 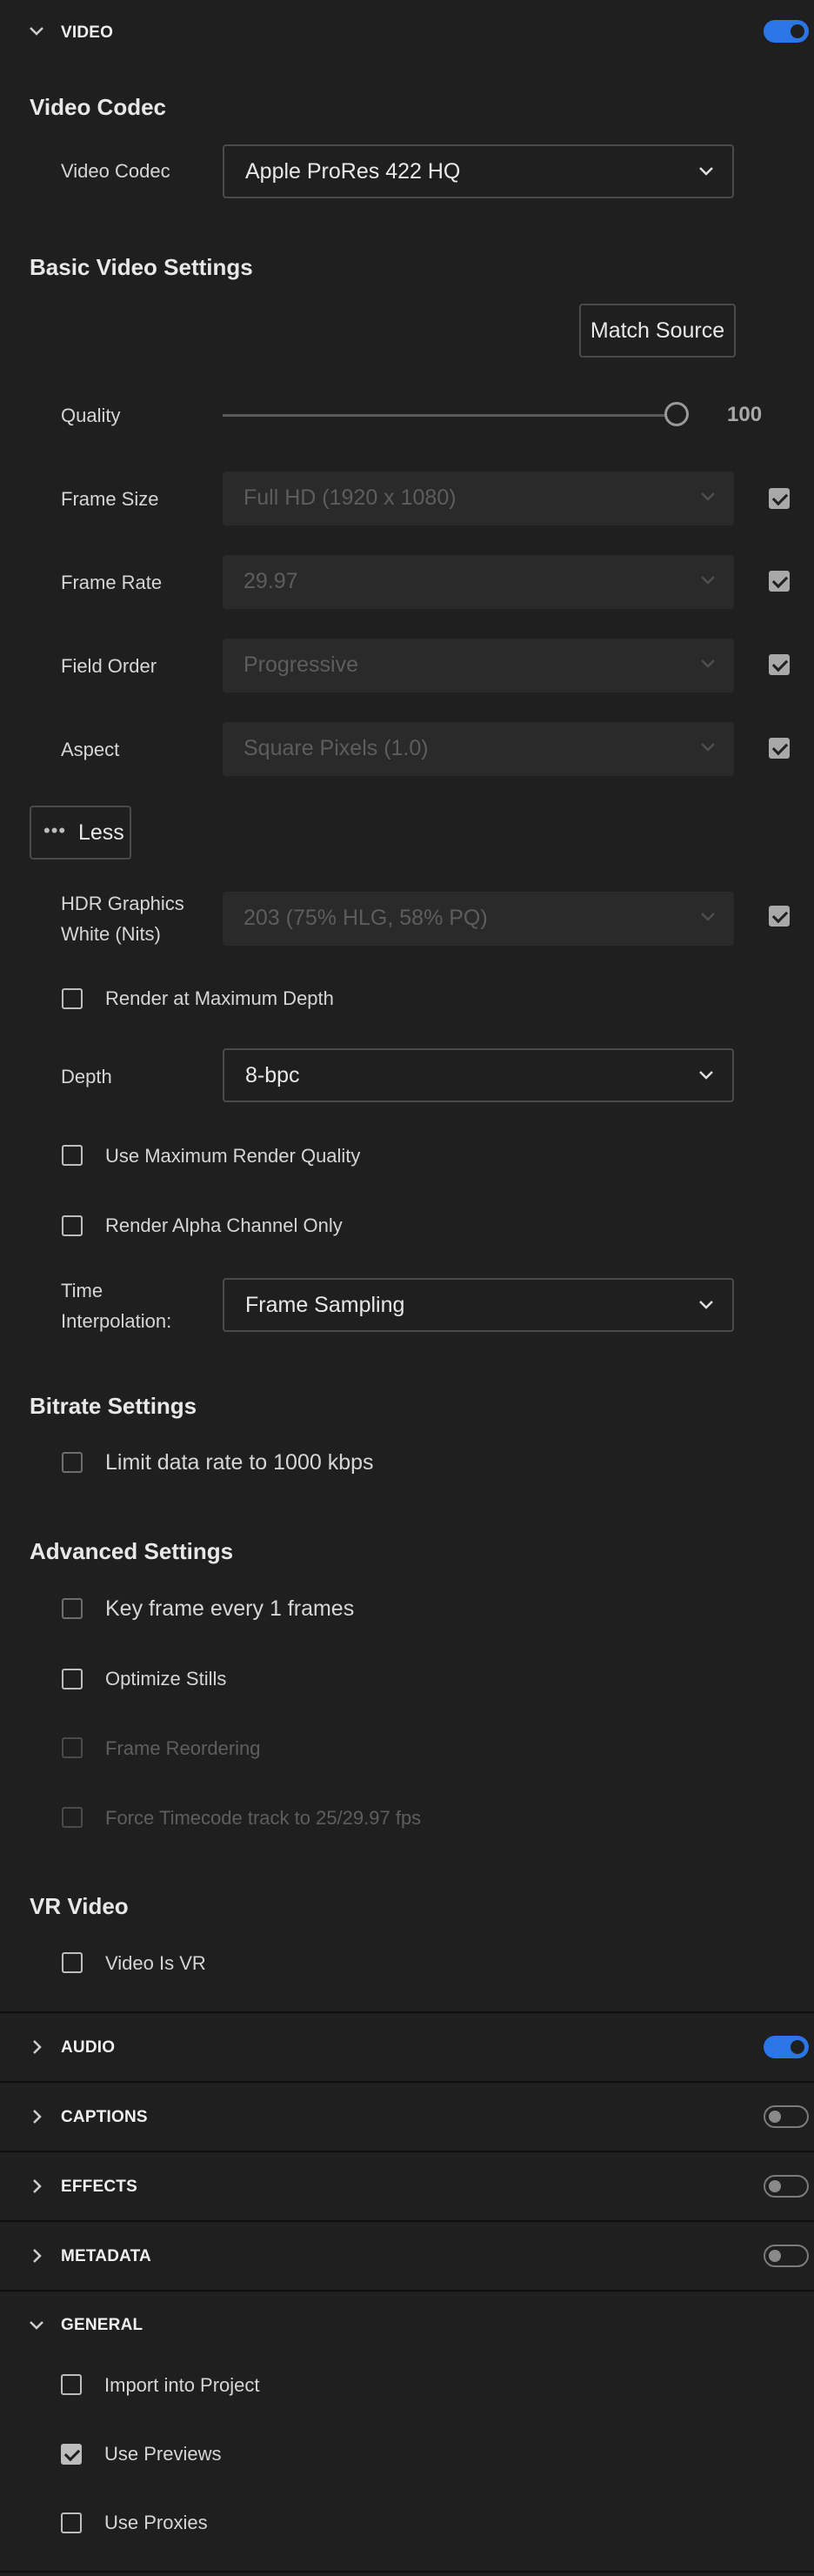 What do you see at coordinates (106, 2256) in the screenshot?
I see `metadata-section-title: METADATA` at bounding box center [106, 2256].